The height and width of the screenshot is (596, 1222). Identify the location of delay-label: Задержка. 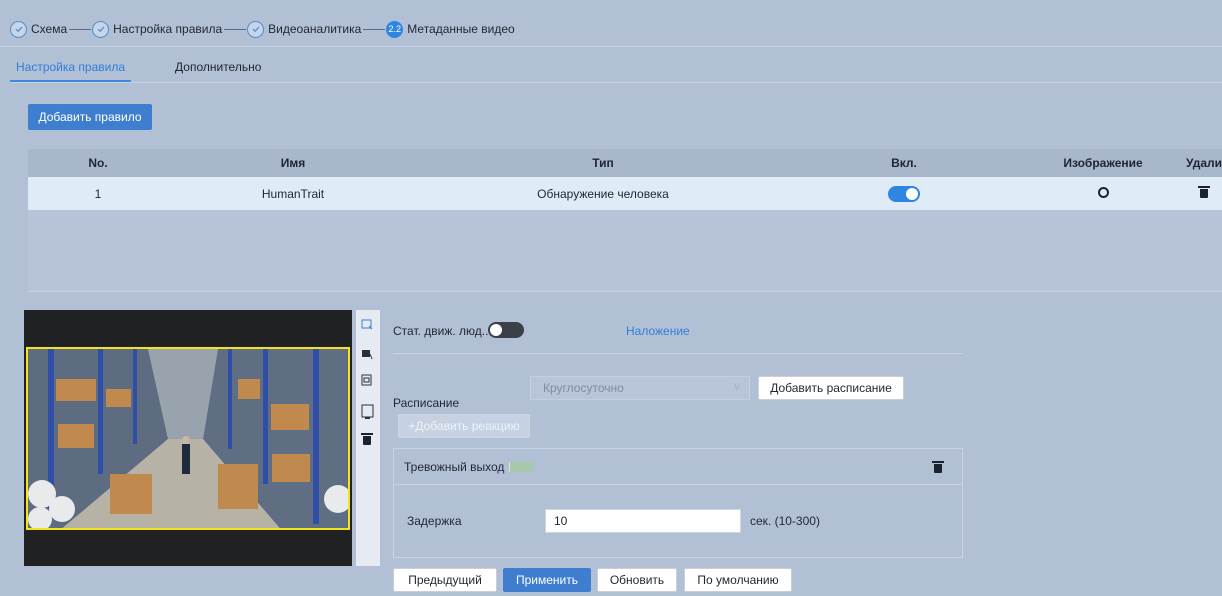
(434, 521).